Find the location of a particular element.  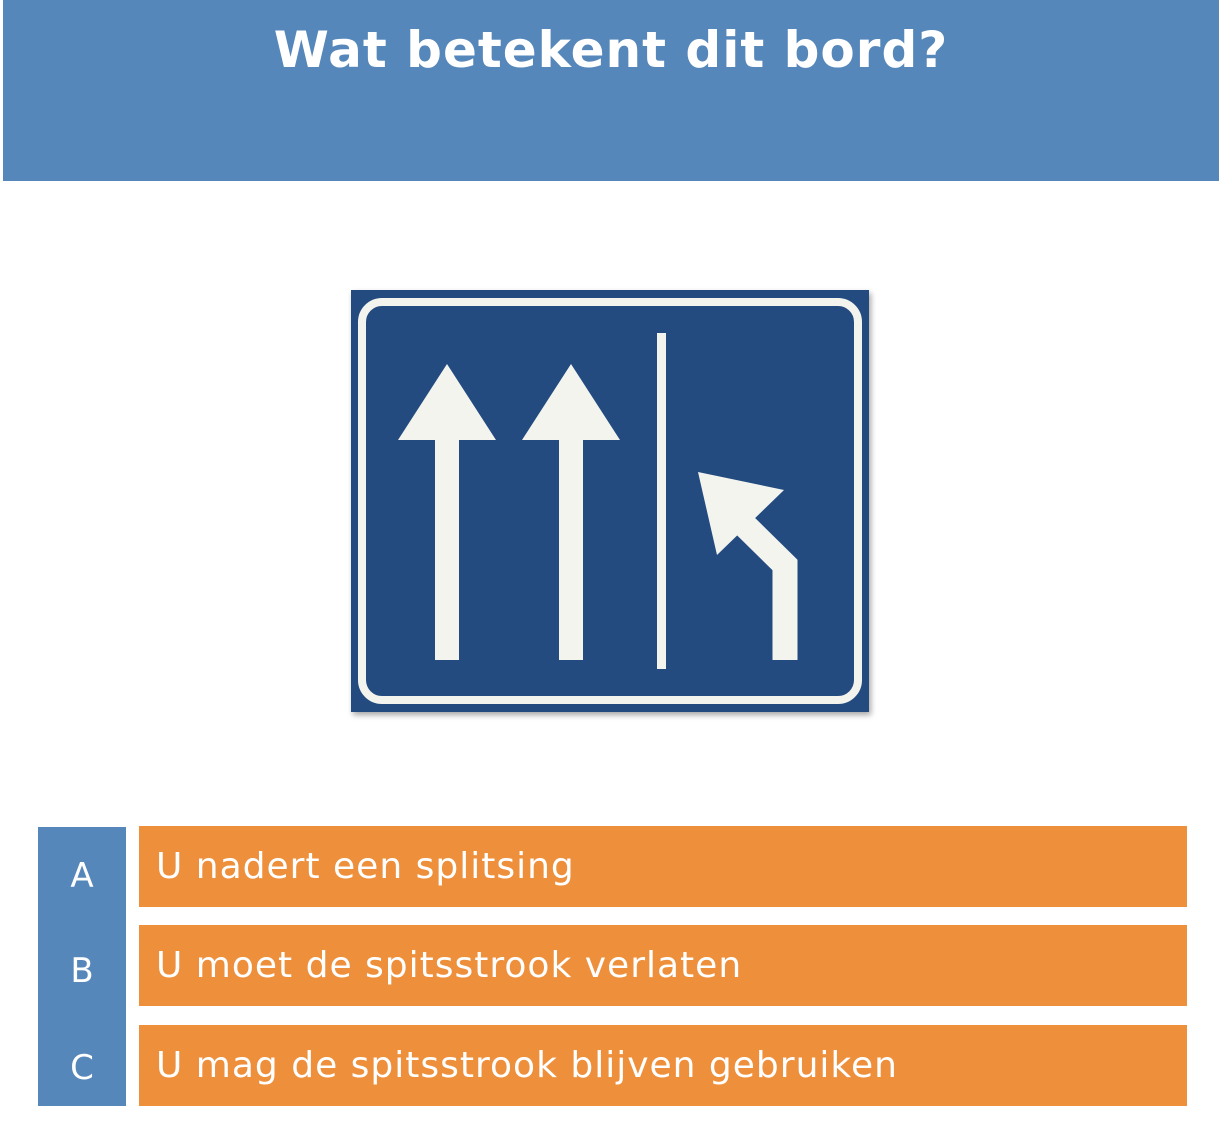

answer-option-c: U mag de spitsstrook blijven gebruiken is located at coordinates (663, 1065).